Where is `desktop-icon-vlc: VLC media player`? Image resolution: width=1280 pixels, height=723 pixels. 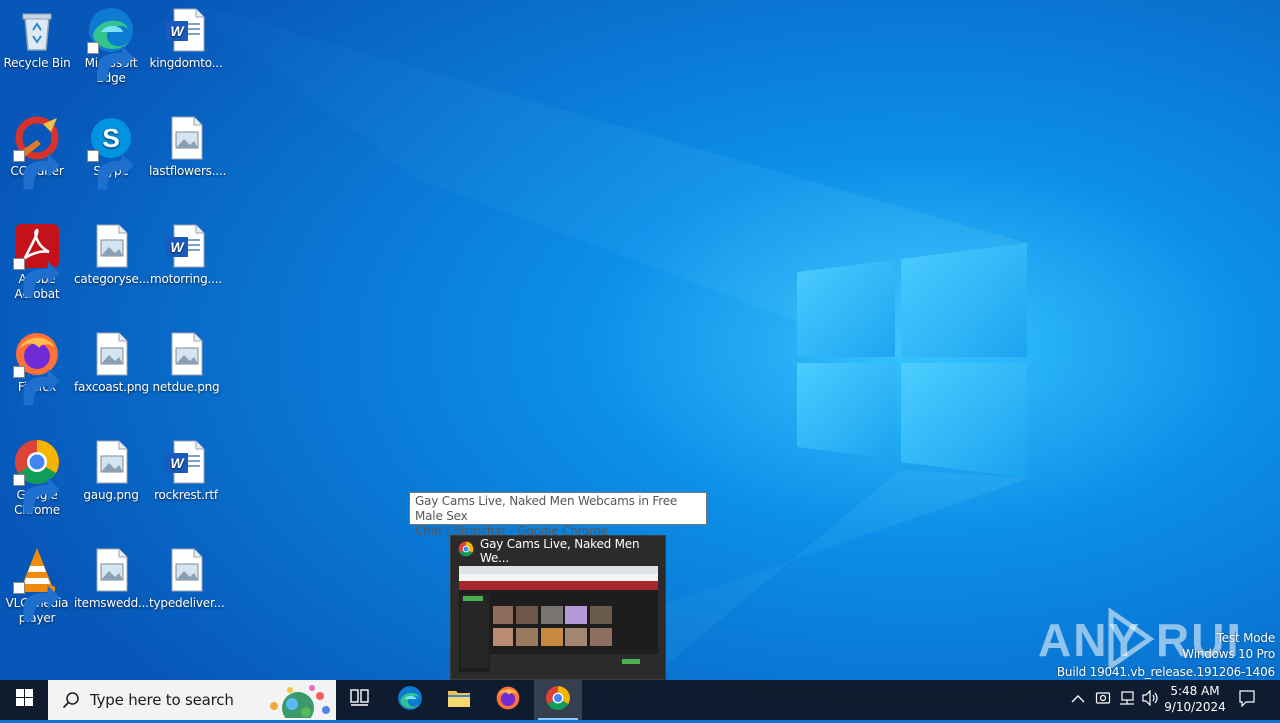 desktop-icon-vlc: VLC media player is located at coordinates (37, 586).